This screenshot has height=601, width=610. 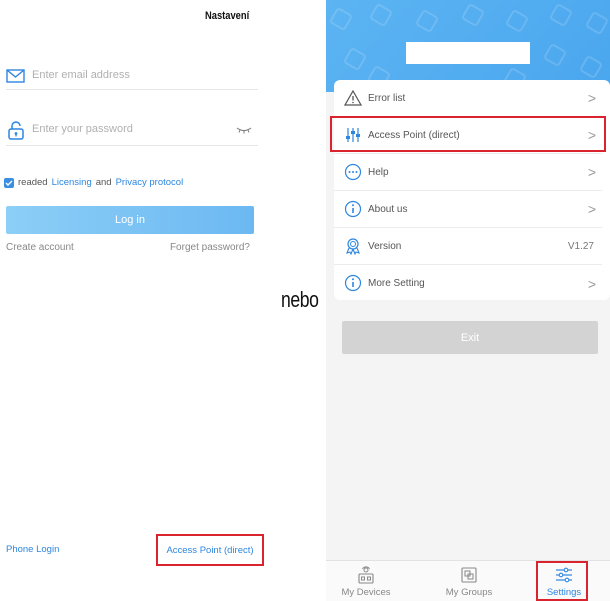 I want to click on profile-header, so click(x=468, y=46).